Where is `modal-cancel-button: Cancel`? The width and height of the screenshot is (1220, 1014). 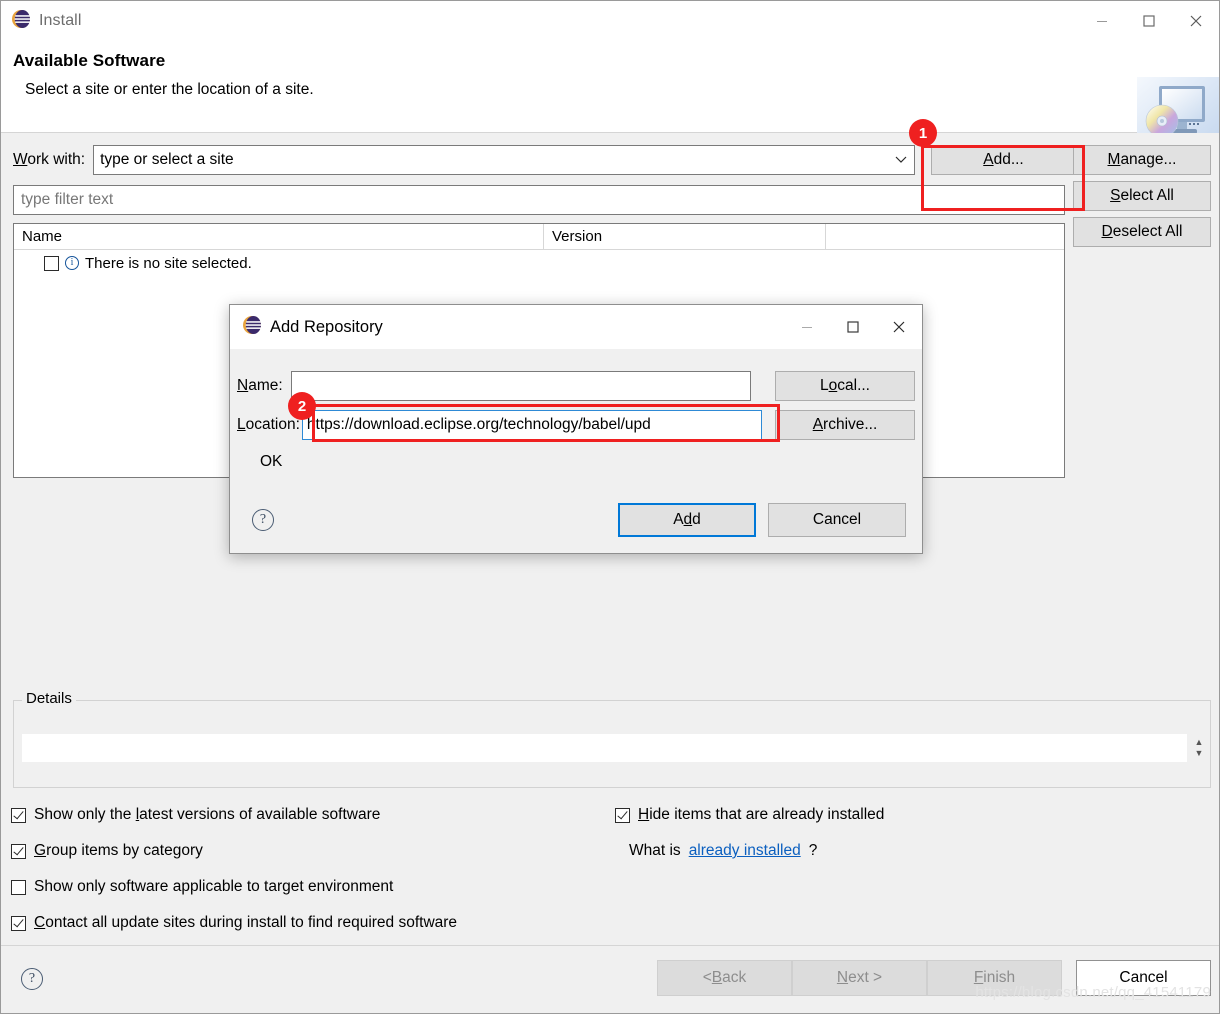 modal-cancel-button: Cancel is located at coordinates (837, 520).